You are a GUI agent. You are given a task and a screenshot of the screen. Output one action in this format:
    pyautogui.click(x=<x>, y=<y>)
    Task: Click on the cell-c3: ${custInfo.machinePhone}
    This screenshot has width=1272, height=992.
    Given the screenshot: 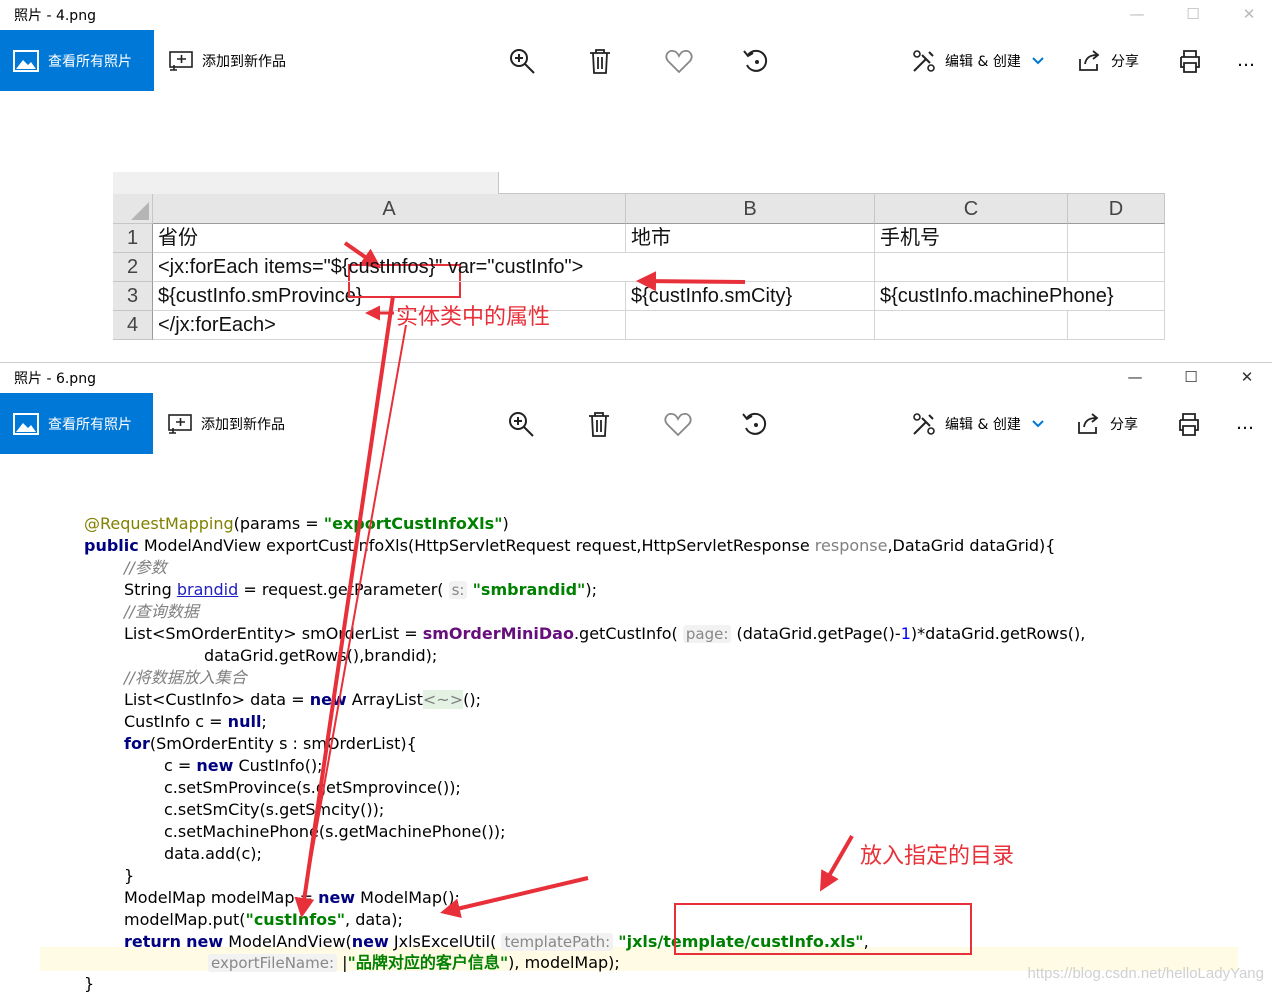 What is the action you would take?
    pyautogui.click(x=994, y=296)
    